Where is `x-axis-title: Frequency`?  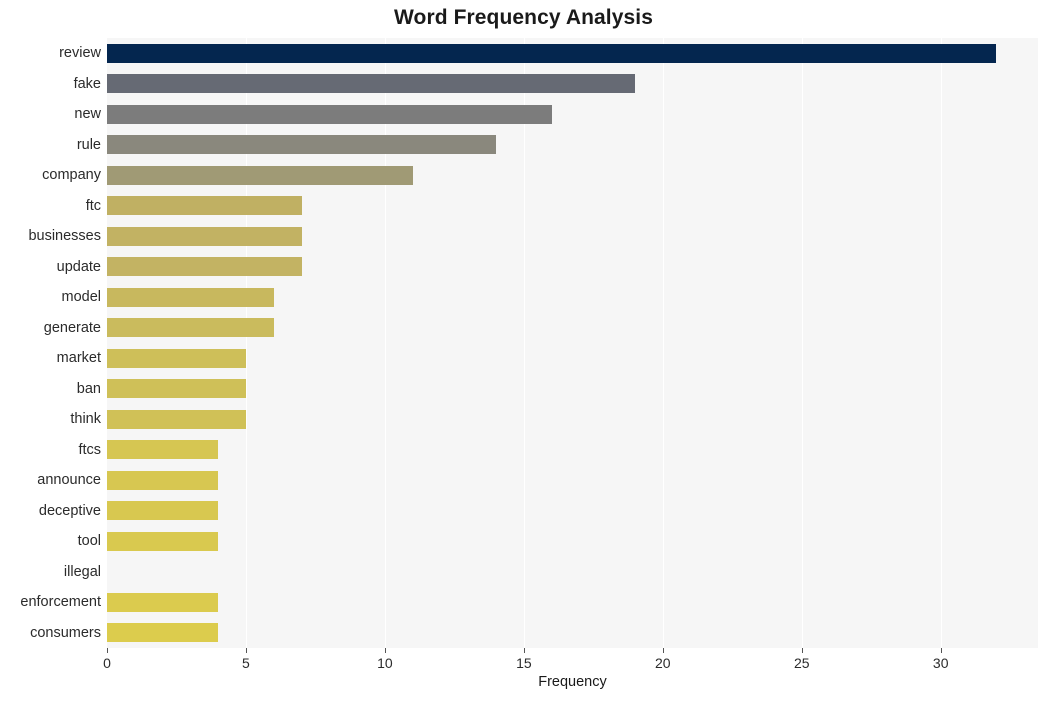 x-axis-title: Frequency is located at coordinates (572, 682).